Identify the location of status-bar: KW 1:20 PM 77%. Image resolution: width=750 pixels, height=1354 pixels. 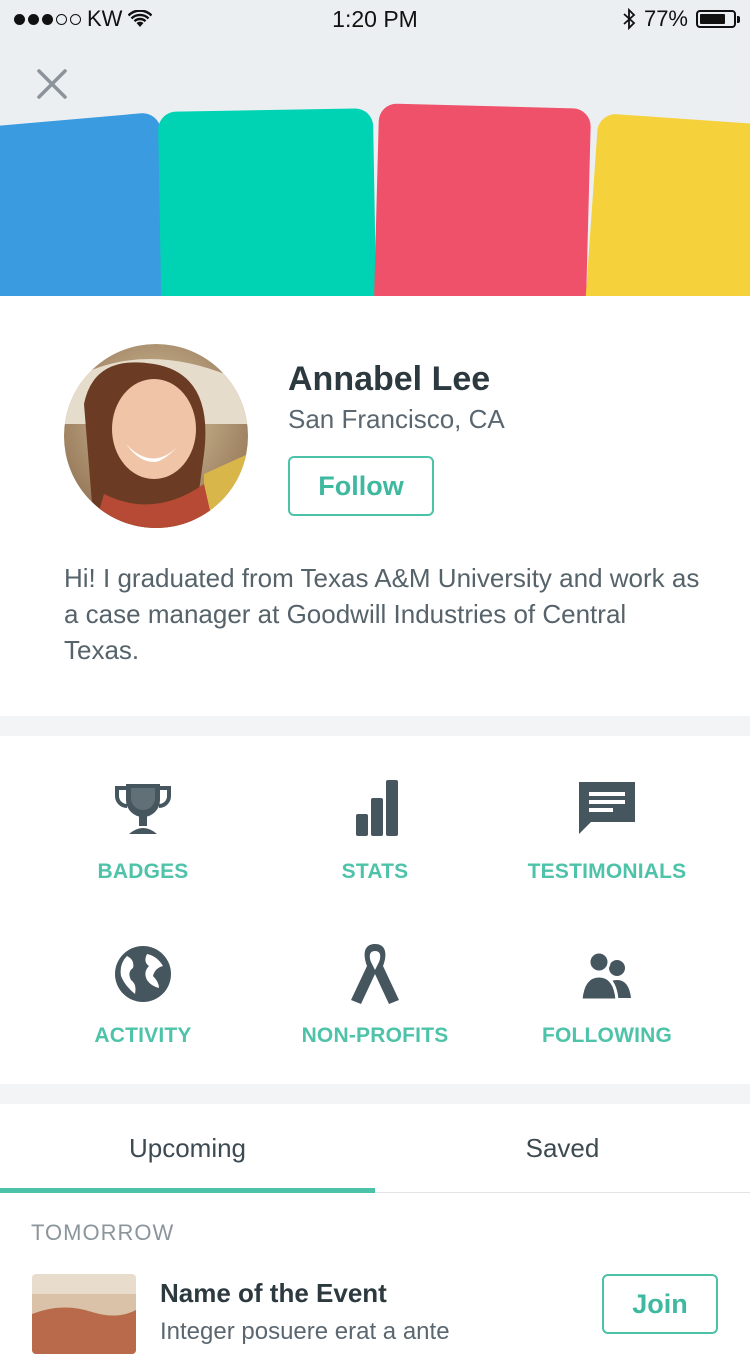
(375, 20).